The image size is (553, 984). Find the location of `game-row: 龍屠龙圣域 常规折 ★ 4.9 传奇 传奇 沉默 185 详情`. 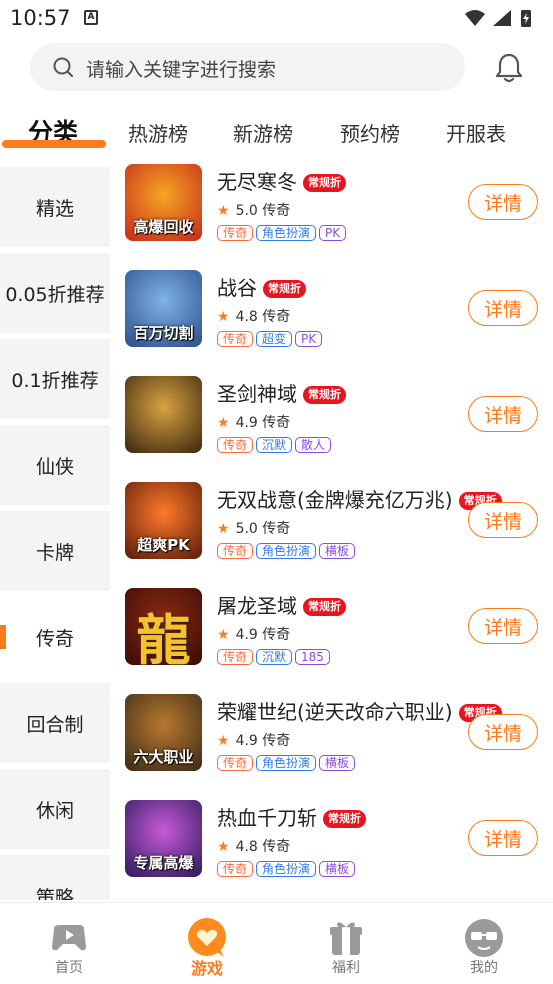

game-row: 龍屠龙圣域 常规折 ★ 4.9 传奇 传奇 沉默 185 详情 is located at coordinates (331, 637).